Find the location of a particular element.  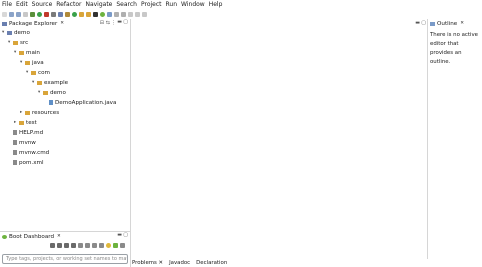

tab-declaration: Declaration is located at coordinates (211, 263).